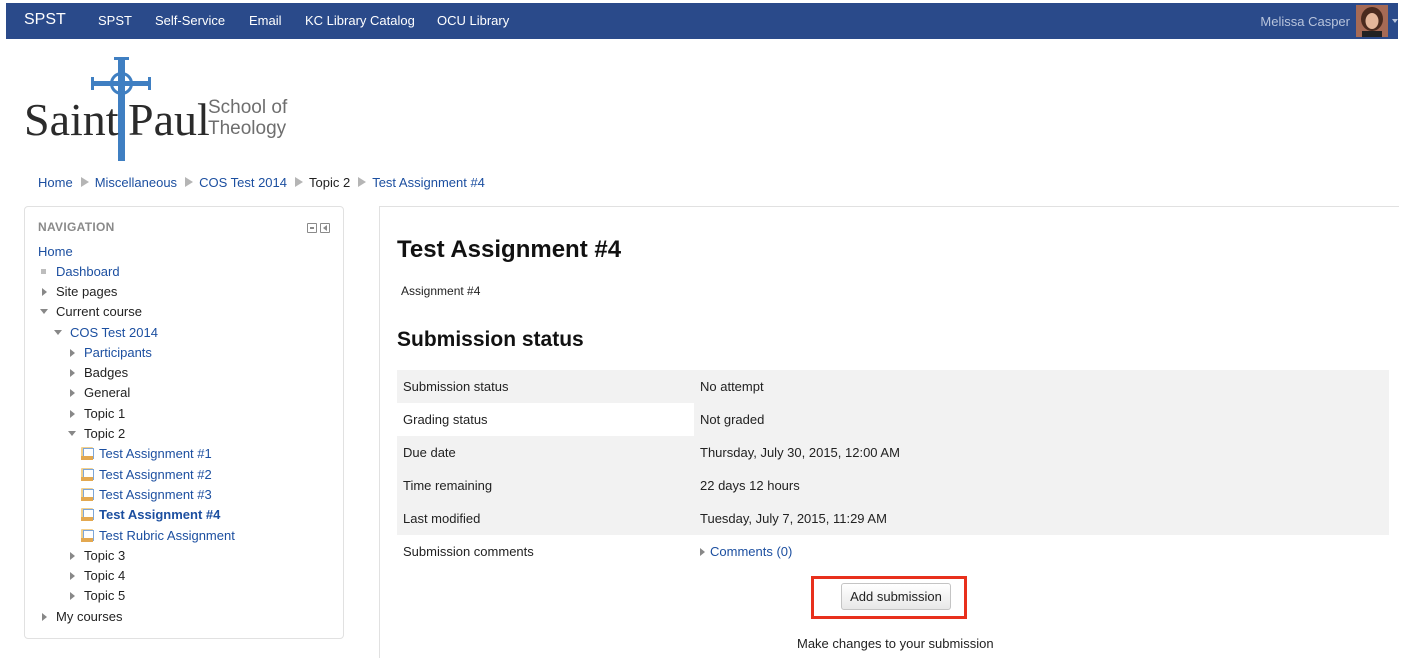  Describe the element at coordinates (800, 452) in the screenshot. I see `row-value: Thursday, July 30, 2015, 12:00 AM` at that location.